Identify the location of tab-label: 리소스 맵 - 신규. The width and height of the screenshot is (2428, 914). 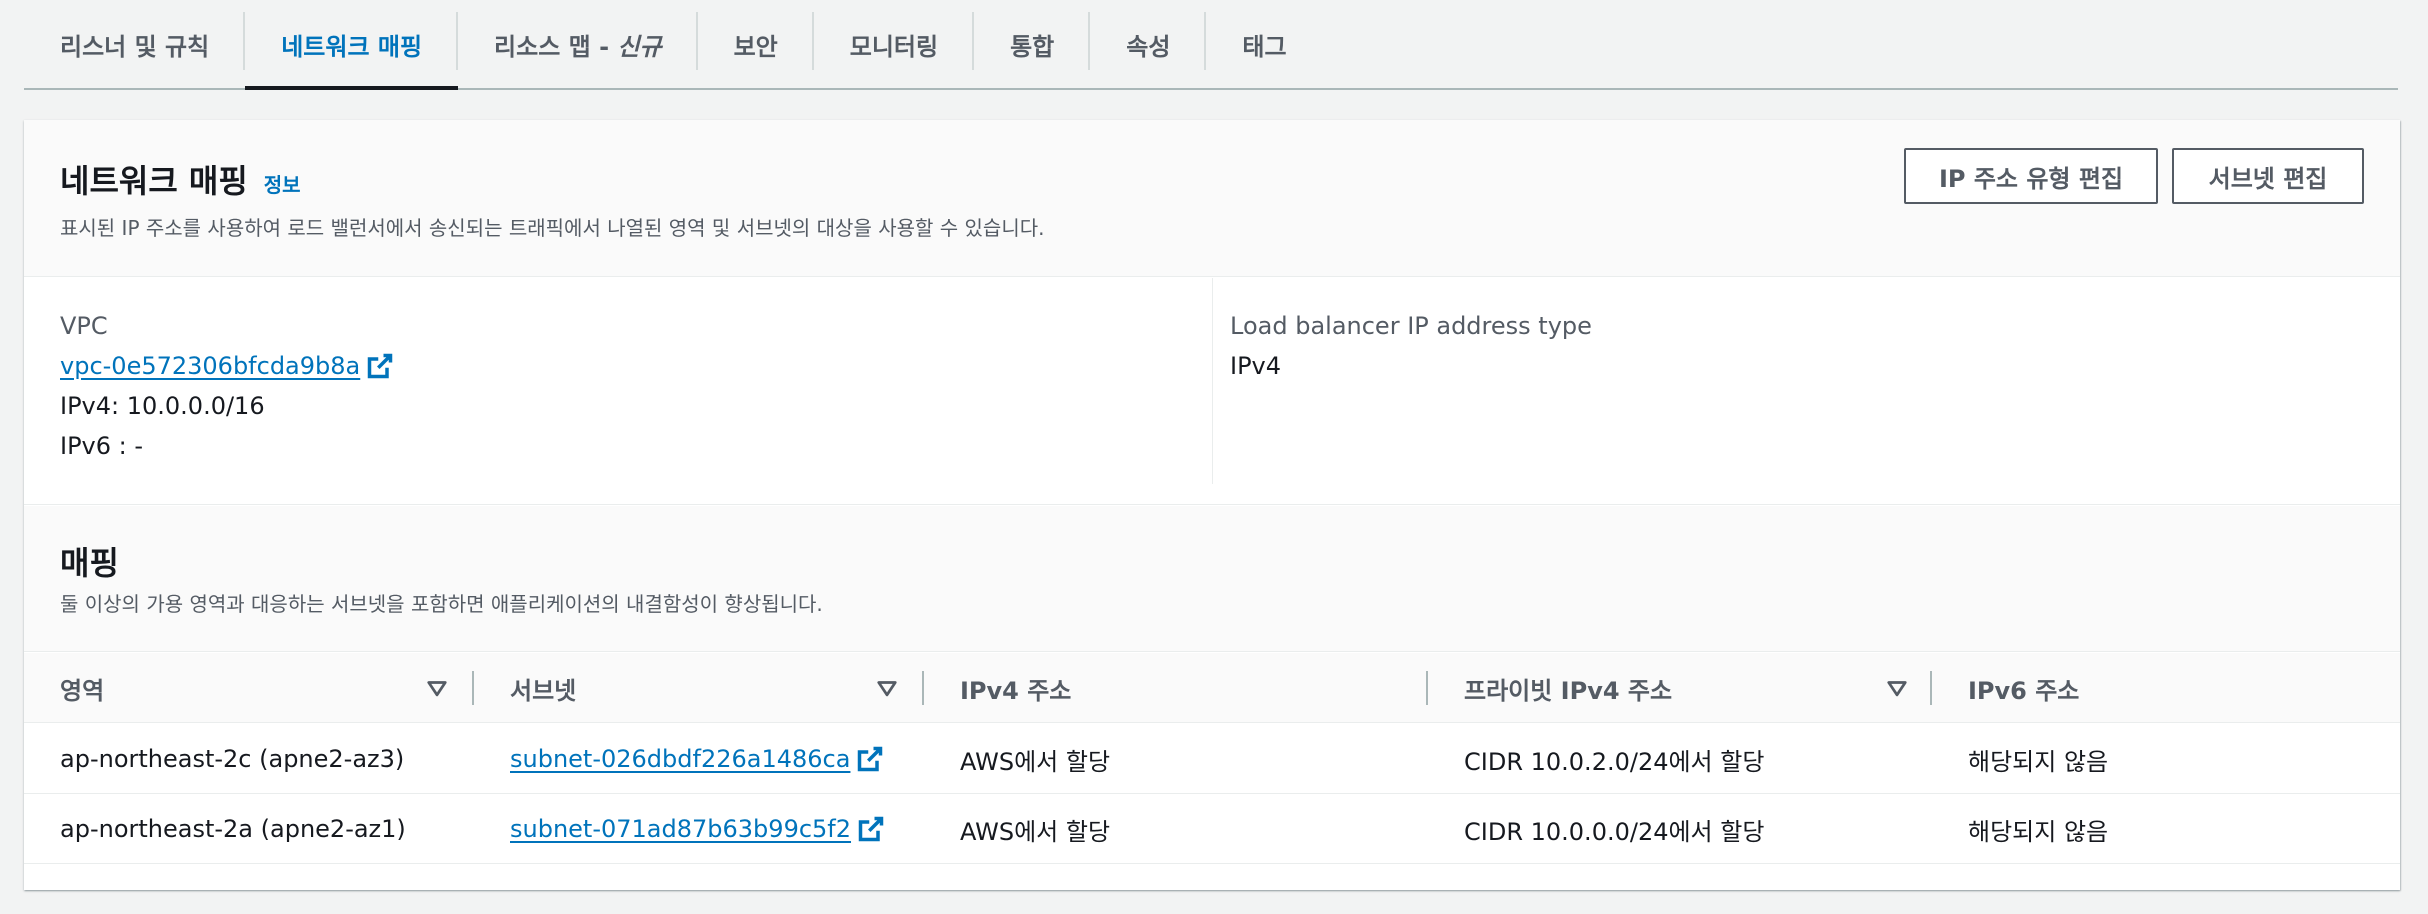
(578, 44).